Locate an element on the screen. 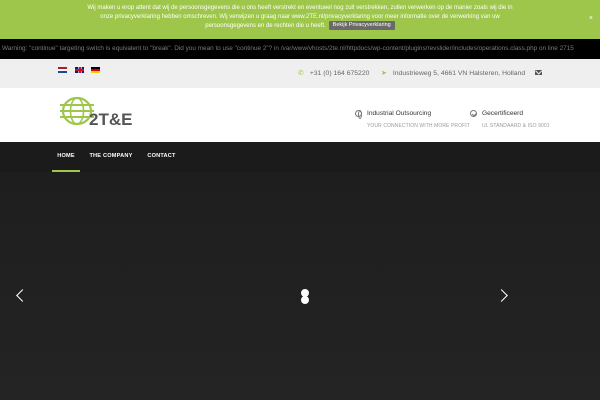 The height and width of the screenshot is (400, 600). logo-graphic: 2T&E is located at coordinates (96, 112).